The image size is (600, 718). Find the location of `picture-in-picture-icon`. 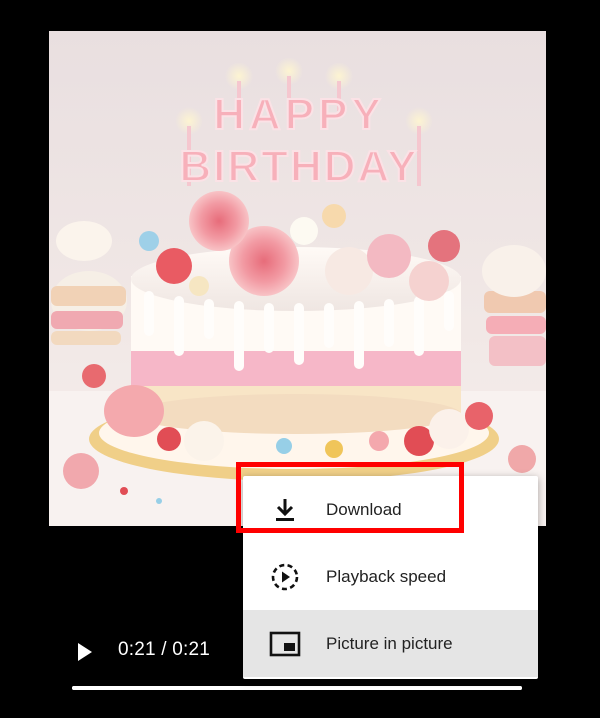

picture-in-picture-icon is located at coordinates (285, 644).